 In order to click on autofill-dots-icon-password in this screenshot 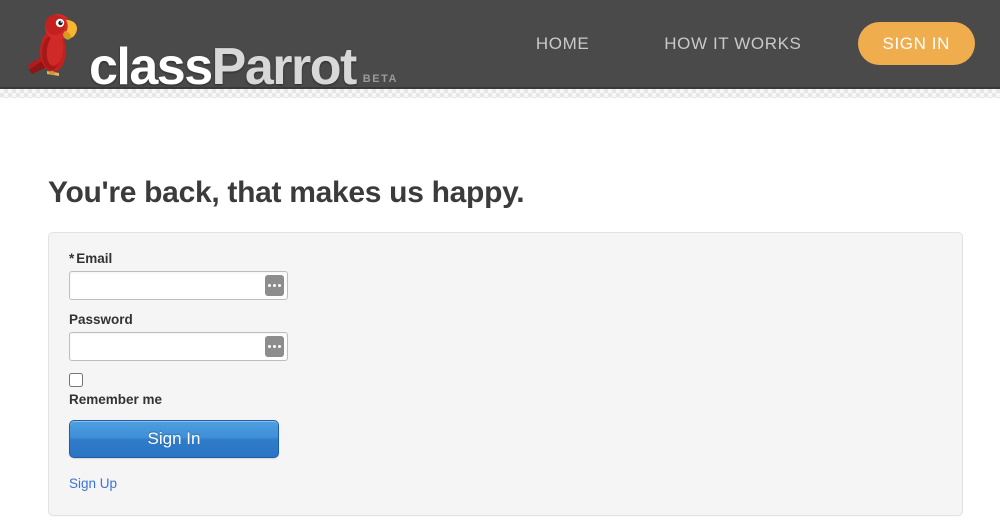, I will do `click(274, 346)`.